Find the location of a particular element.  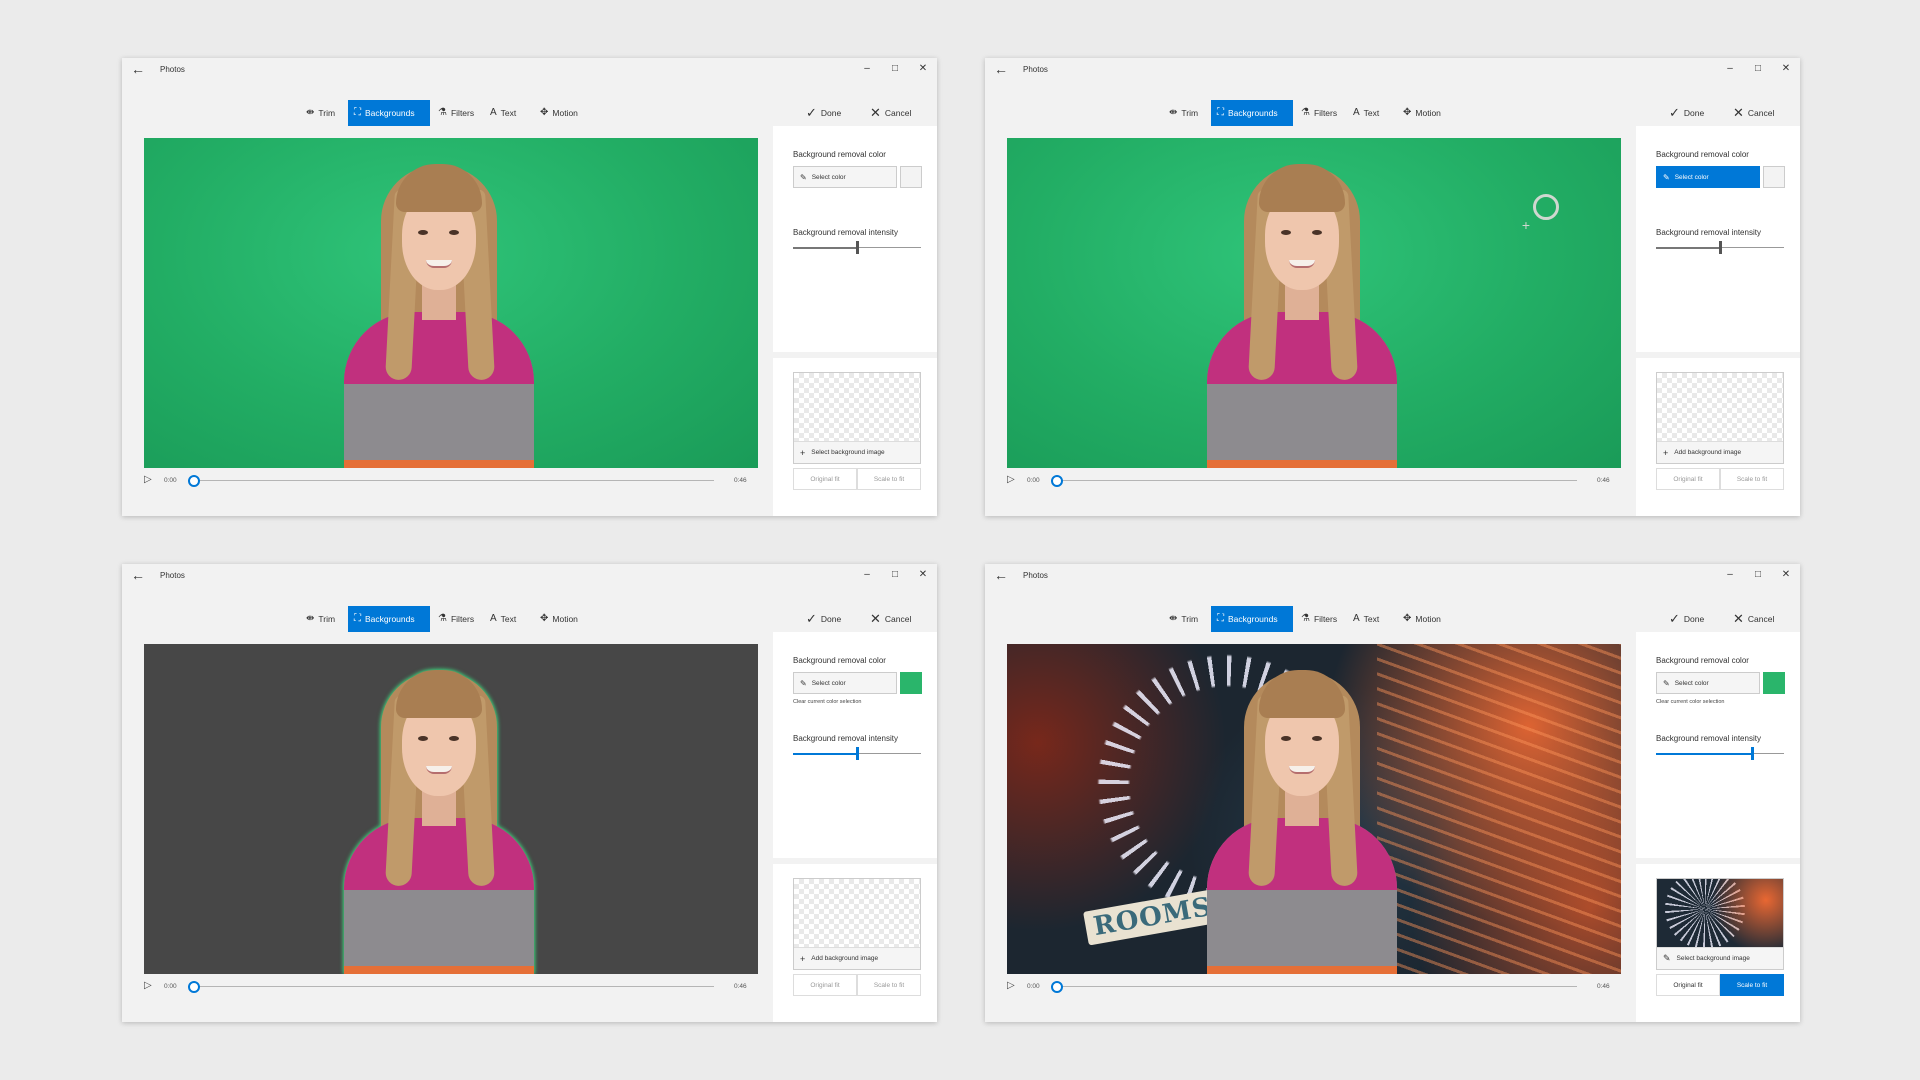

girl-subject is located at coordinates (1302, 314).